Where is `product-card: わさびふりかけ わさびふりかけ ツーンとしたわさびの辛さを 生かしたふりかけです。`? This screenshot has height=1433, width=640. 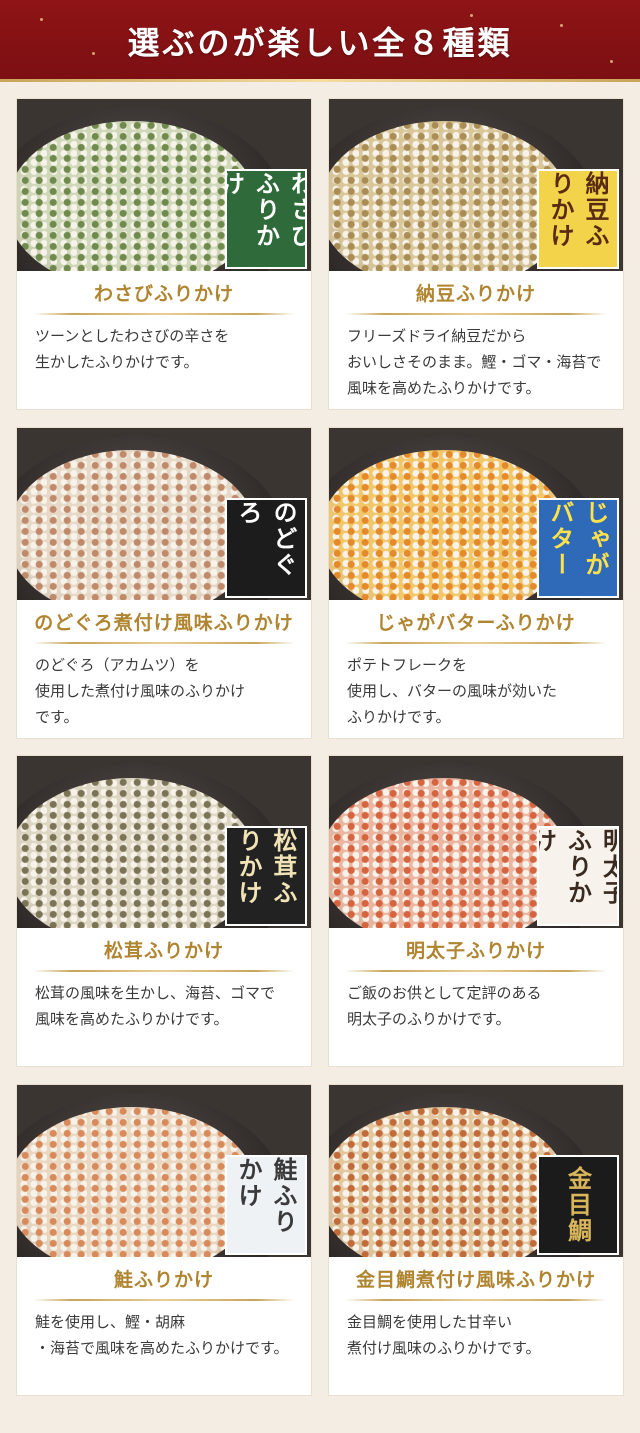
product-card: わさびふりかけ わさびふりかけ ツーンとしたわさびの辛さを 生かしたふりかけです。 is located at coordinates (164, 254).